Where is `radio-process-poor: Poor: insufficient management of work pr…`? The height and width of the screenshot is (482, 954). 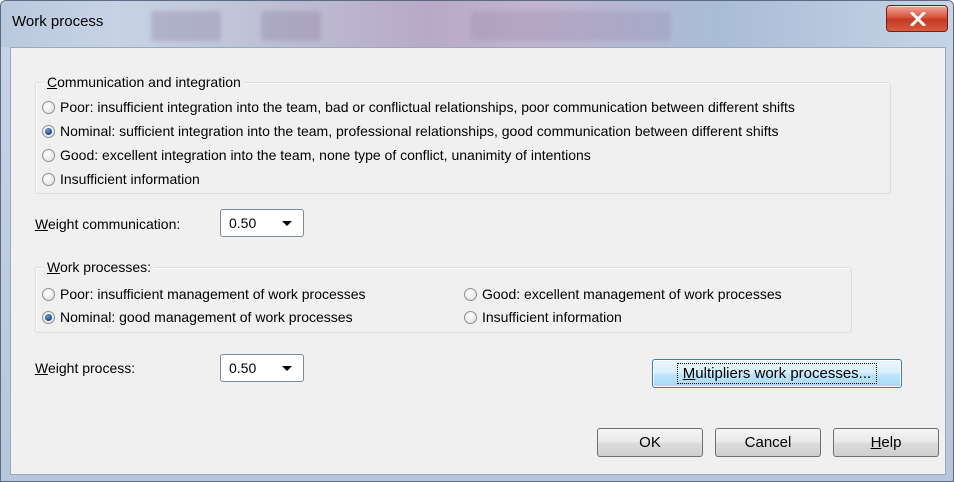
radio-process-poor: Poor: insufficient management of work pr… is located at coordinates (204, 294).